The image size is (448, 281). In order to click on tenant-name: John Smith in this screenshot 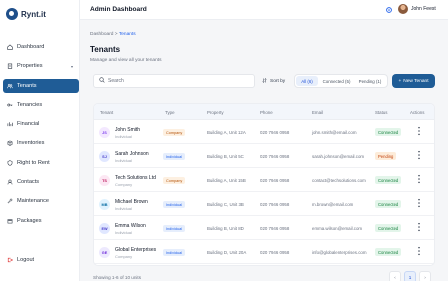, I will do `click(127, 130)`.